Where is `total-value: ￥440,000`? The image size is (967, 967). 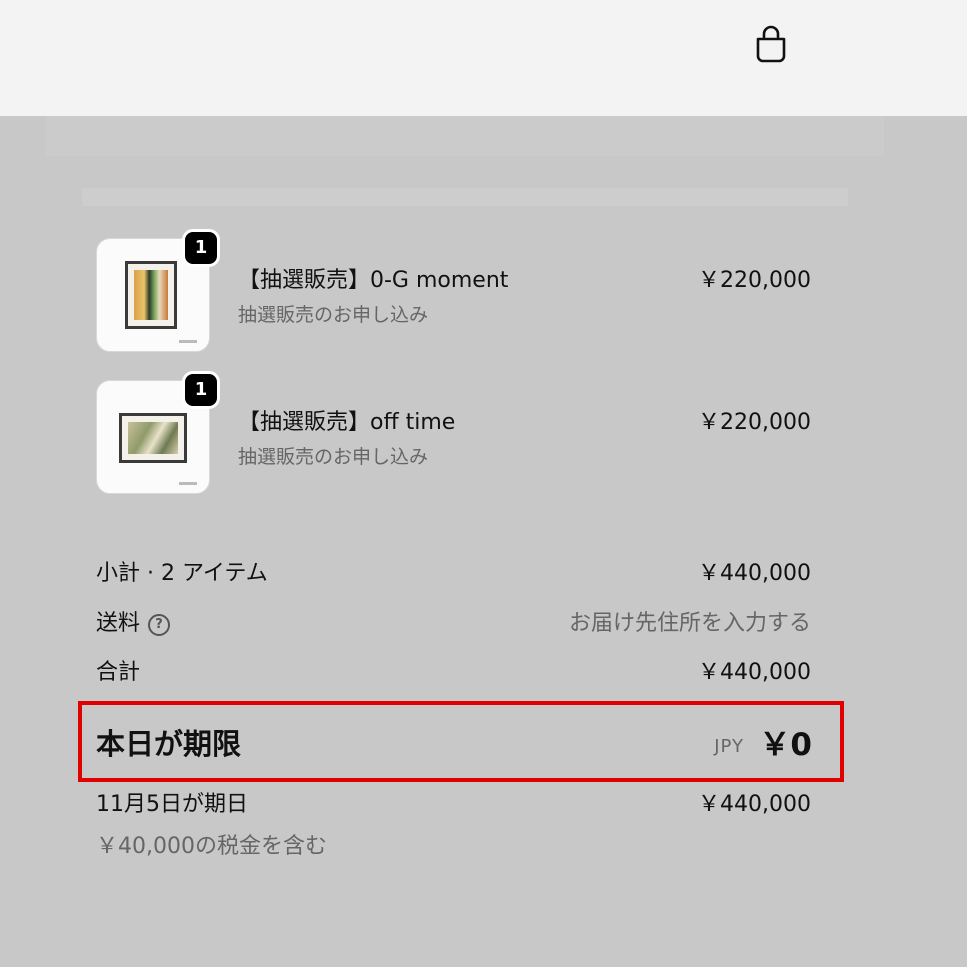
total-value: ￥440,000 is located at coordinates (754, 672).